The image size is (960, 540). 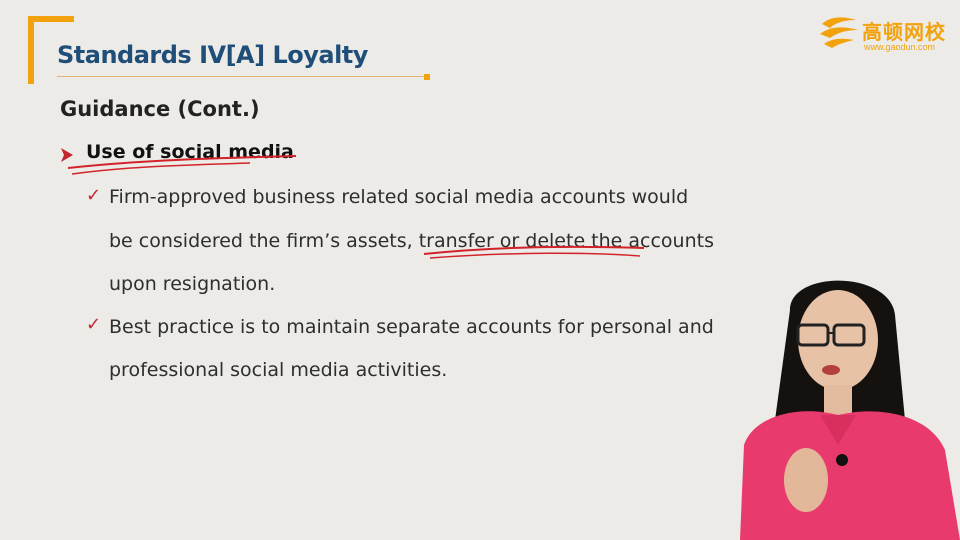 I want to click on logo-url: www.gaodun.com, so click(x=900, y=47).